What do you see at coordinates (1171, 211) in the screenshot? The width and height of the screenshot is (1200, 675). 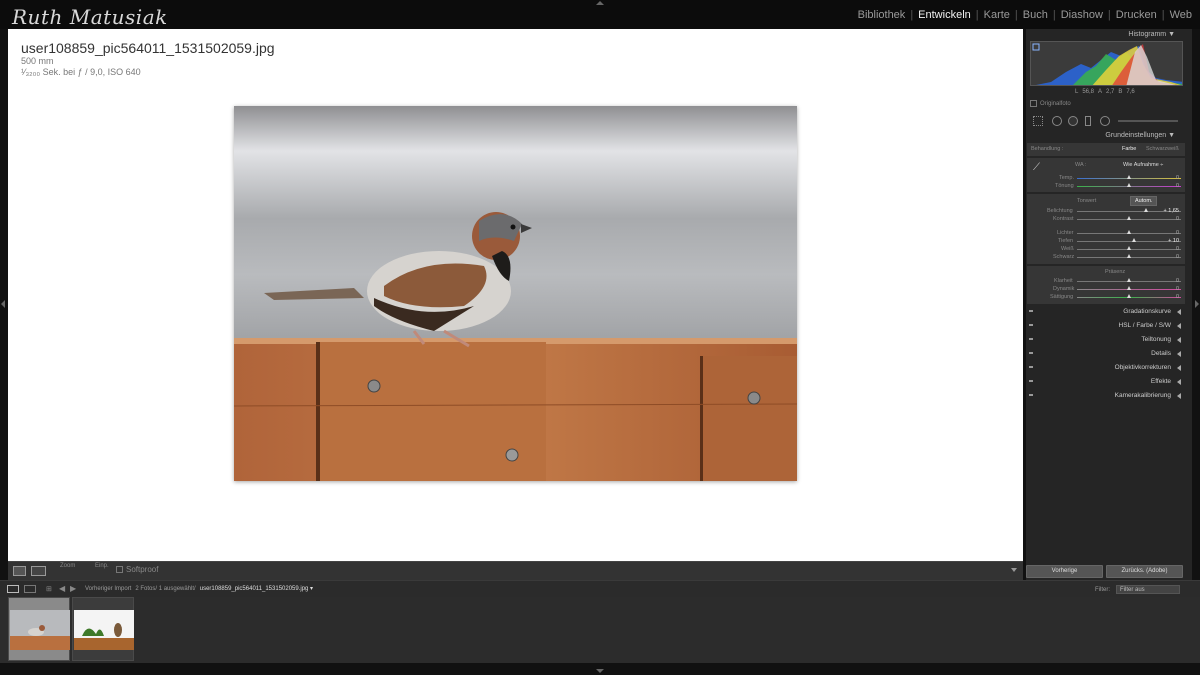 I see `exposure-value: + 1,65` at bounding box center [1171, 211].